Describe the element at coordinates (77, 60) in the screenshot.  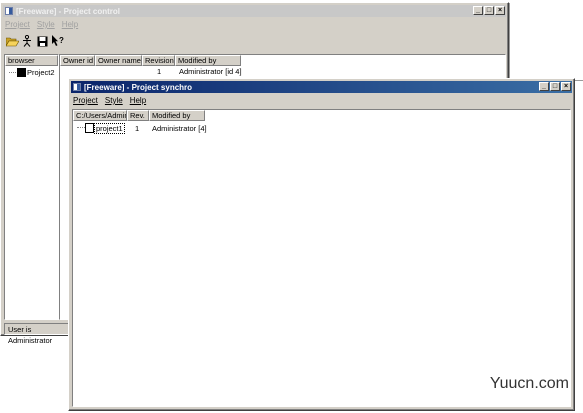
I see `col-owner-id: Owner id` at that location.